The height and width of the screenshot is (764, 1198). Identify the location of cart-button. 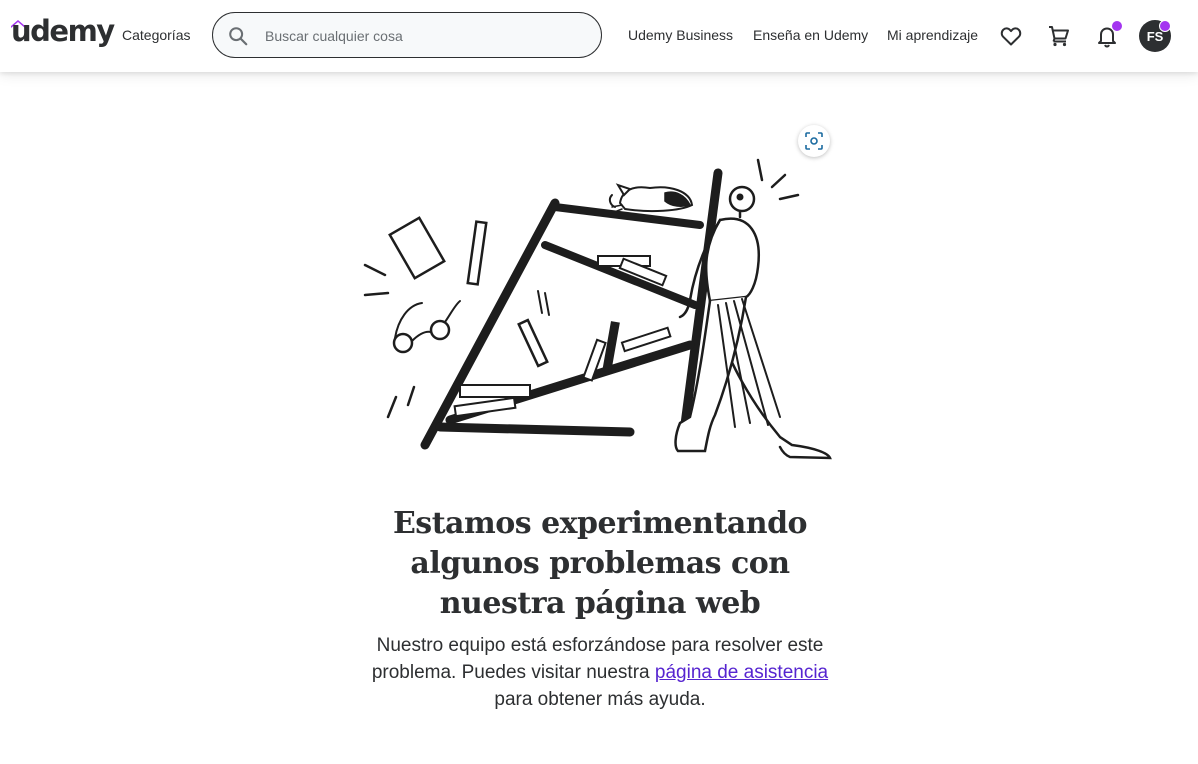
(1059, 36).